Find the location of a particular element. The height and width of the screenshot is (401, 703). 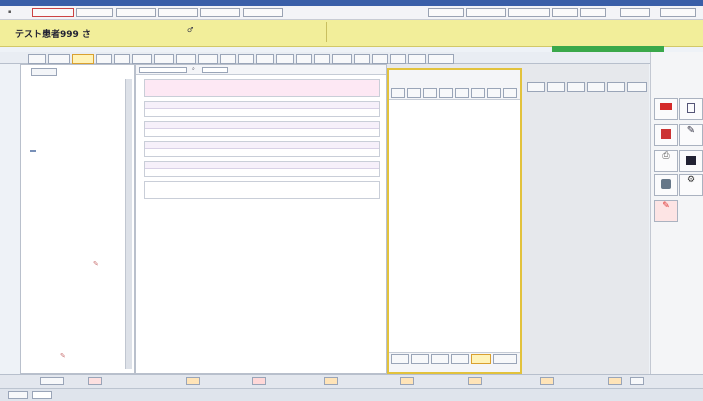

note-card-header is located at coordinates (262, 88).